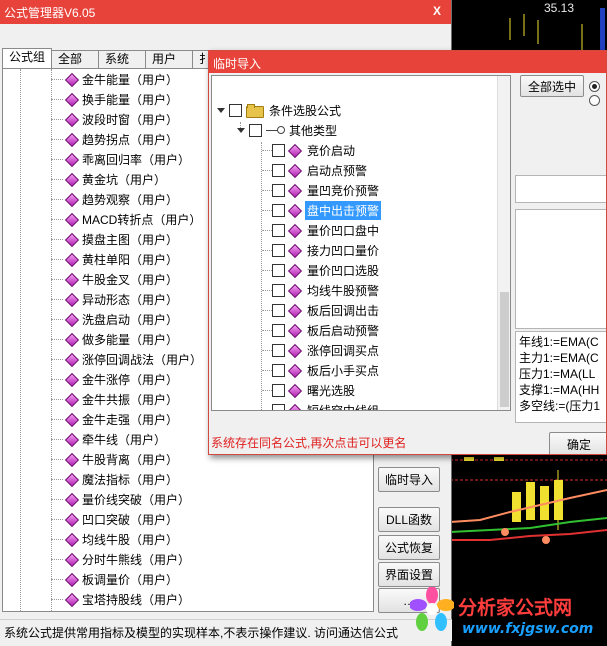 Image resolution: width=607 pixels, height=646 pixels. What do you see at coordinates (235, 110) in the screenshot?
I see `root-checkbox` at bounding box center [235, 110].